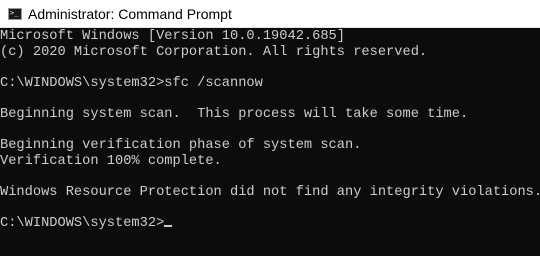  I want to click on prompt-text: C:\WINDOWS\system32>, so click(82, 224).